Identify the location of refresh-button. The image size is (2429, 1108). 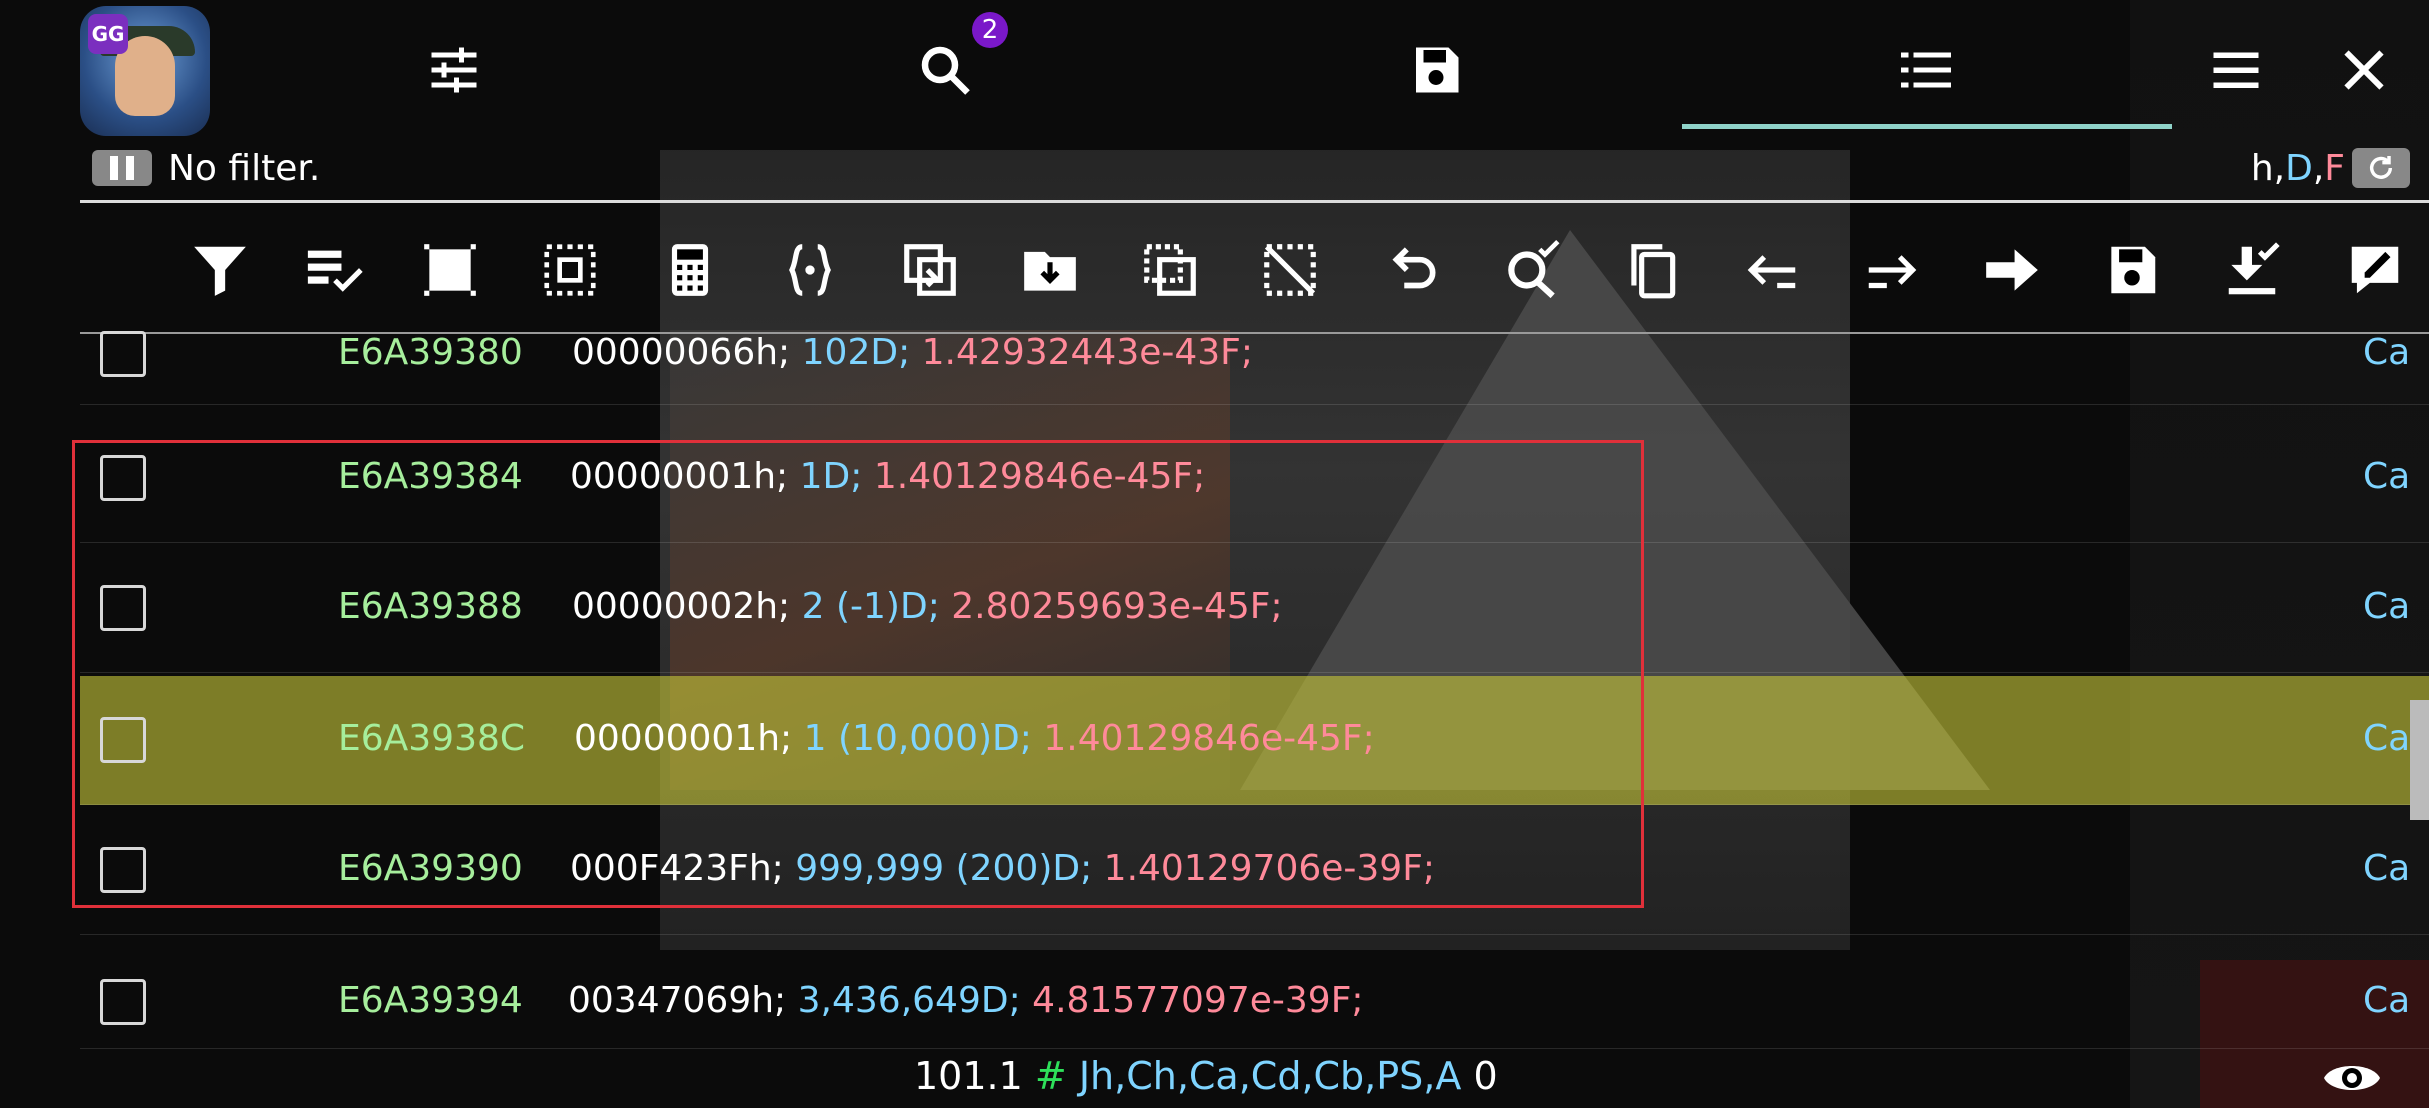
(2381, 168).